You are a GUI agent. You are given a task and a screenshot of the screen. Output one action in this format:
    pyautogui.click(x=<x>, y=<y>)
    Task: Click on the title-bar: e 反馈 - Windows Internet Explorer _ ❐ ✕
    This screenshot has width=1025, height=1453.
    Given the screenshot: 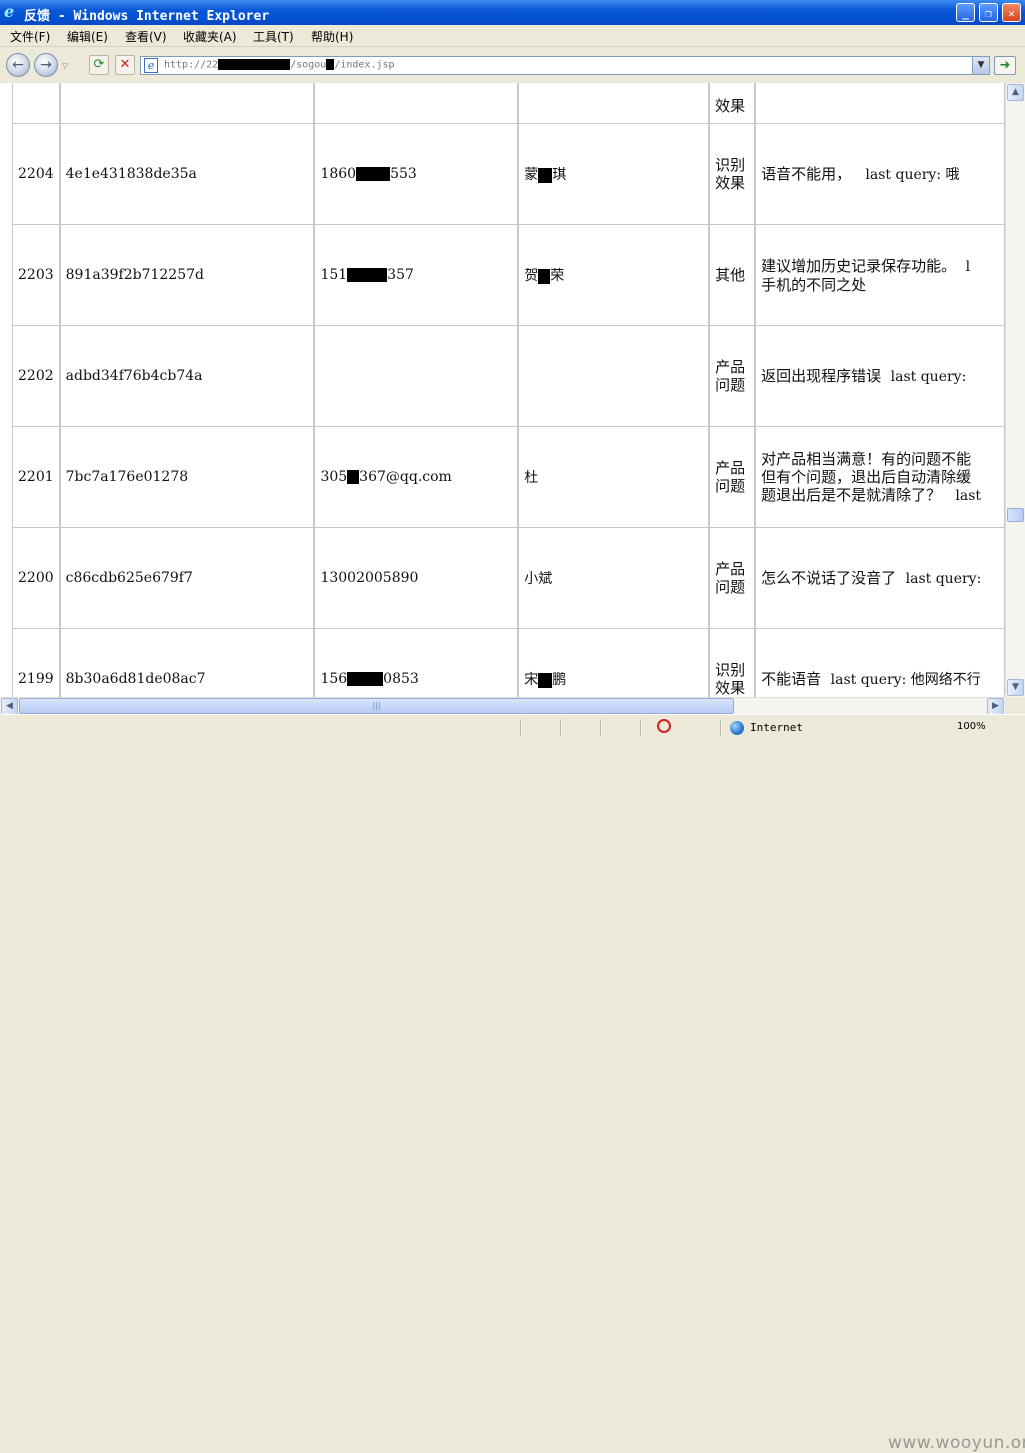 What is the action you would take?
    pyautogui.click(x=512, y=12)
    